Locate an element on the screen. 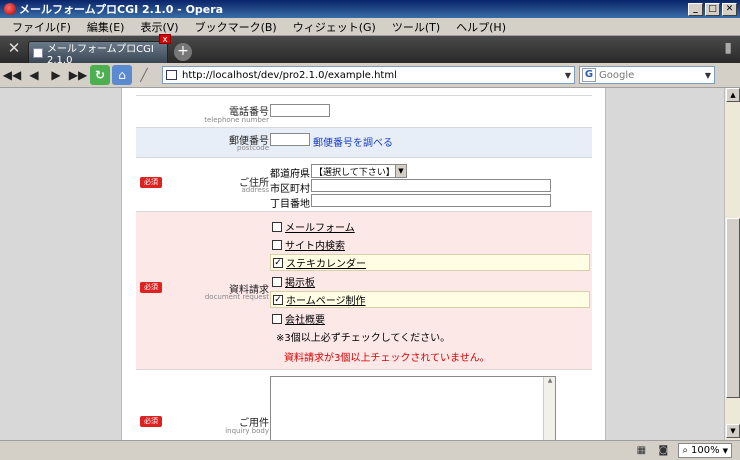 The image size is (740, 460). tab-bar: ✕ メールフォームプロCGI 2.1.0 x + ▮ is located at coordinates (370, 50).